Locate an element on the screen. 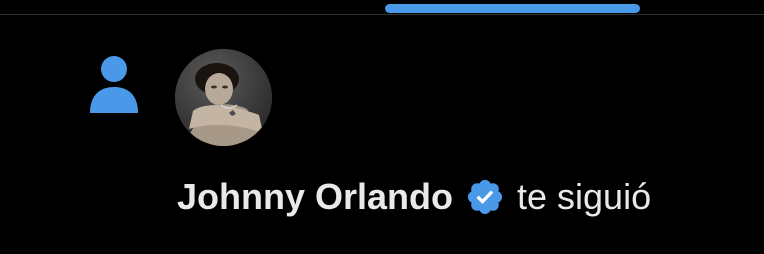  notification-text: Johnny Orlando te siguió is located at coordinates (414, 197).